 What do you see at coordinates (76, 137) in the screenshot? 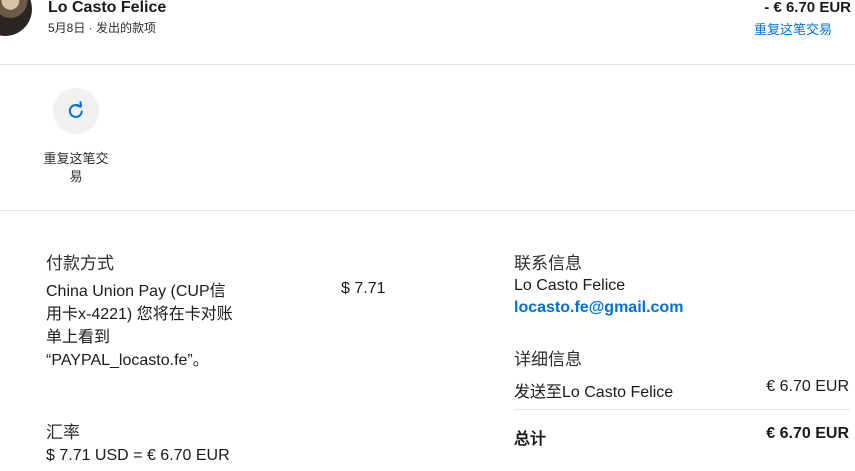
I see `repeat-transaction-action: 重复这笔交易` at bounding box center [76, 137].